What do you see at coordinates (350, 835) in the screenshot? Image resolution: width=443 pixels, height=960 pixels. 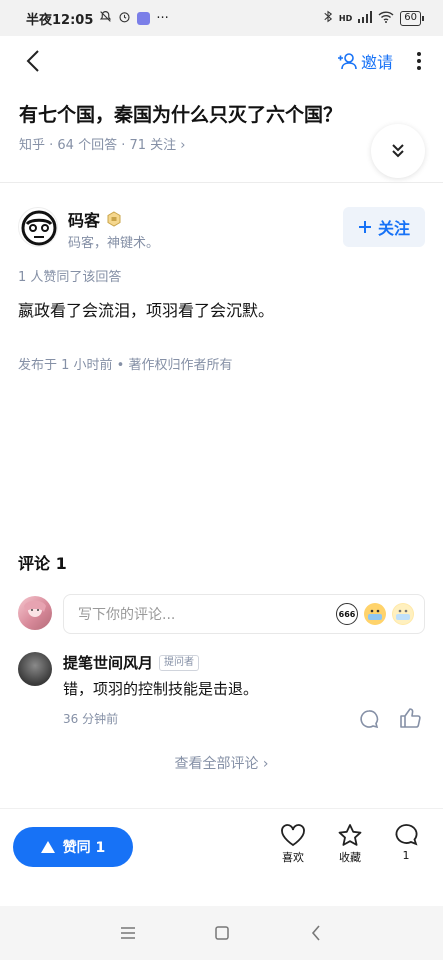 I see `star-icon` at bounding box center [350, 835].